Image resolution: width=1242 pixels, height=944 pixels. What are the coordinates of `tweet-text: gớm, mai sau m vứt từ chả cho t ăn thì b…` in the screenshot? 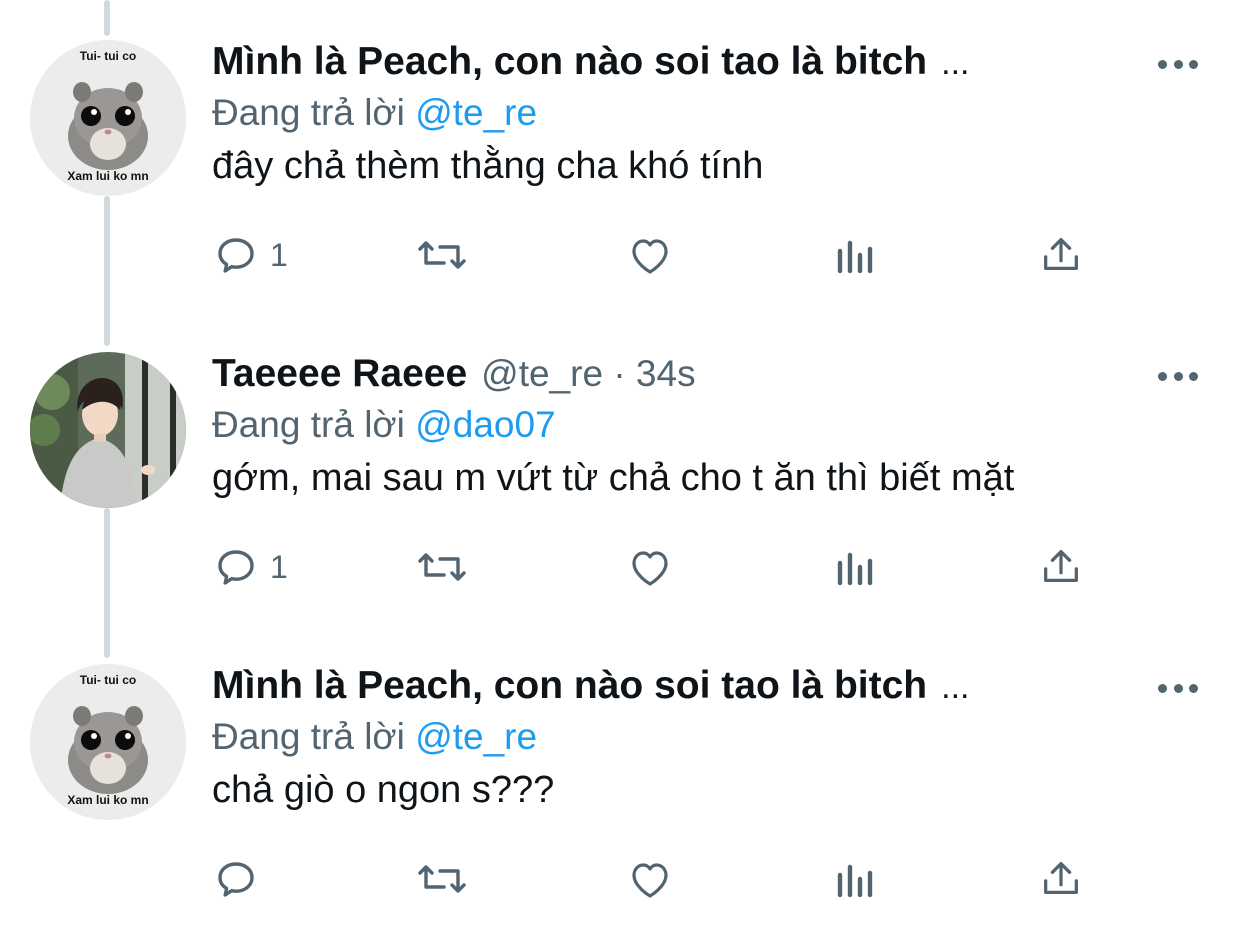 It's located at (613, 478).